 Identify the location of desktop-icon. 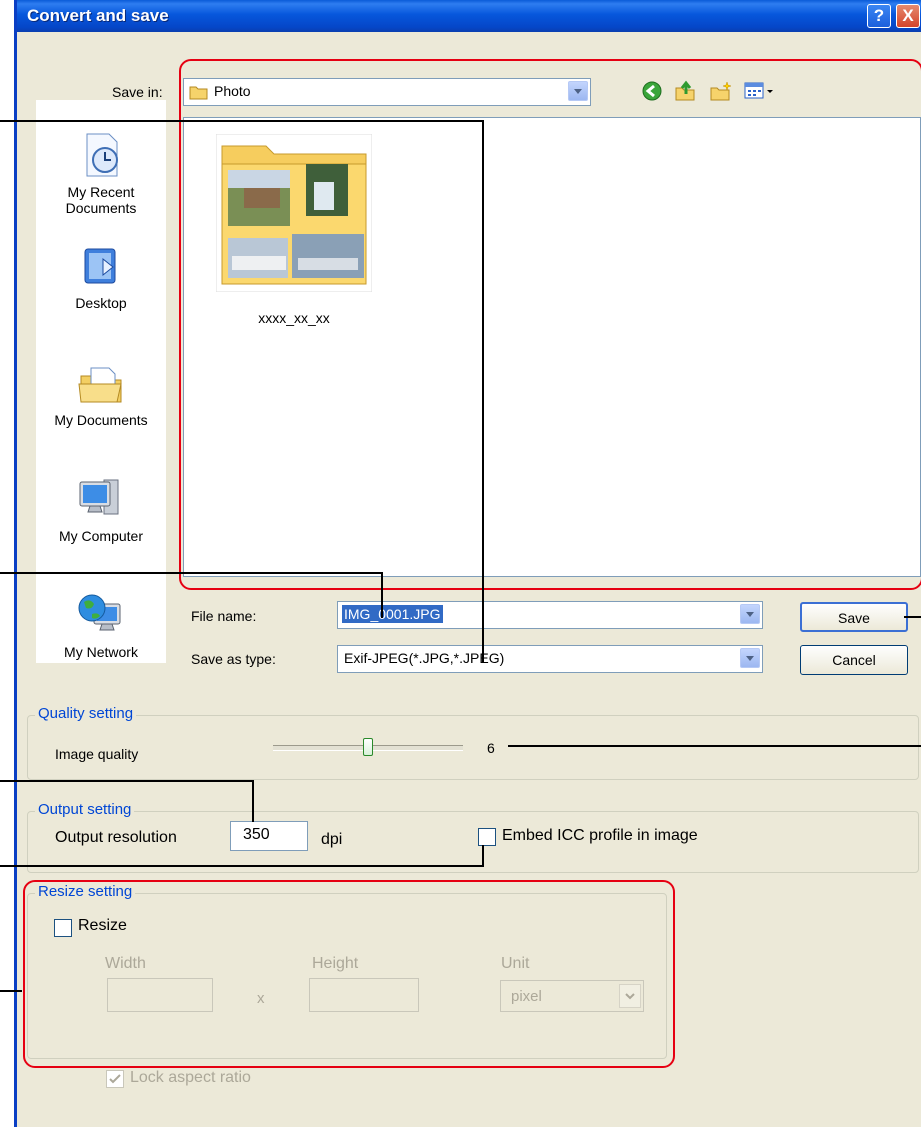
(100, 266).